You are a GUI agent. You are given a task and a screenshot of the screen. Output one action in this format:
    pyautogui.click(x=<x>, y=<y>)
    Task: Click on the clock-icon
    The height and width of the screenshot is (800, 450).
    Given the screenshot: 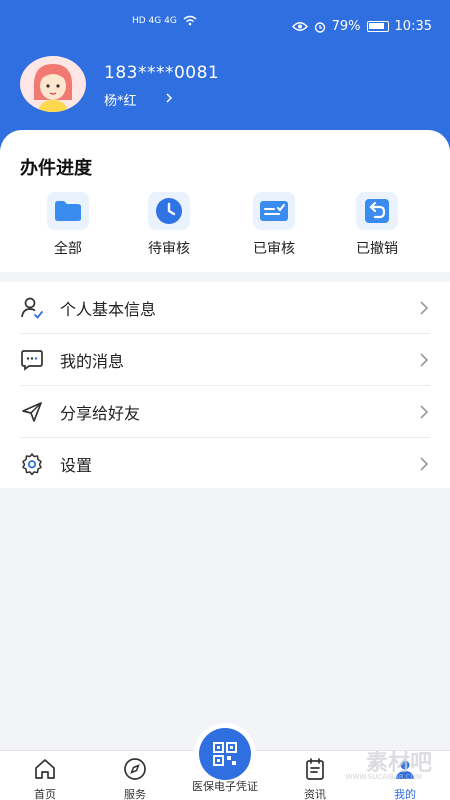 What is the action you would take?
    pyautogui.click(x=169, y=211)
    